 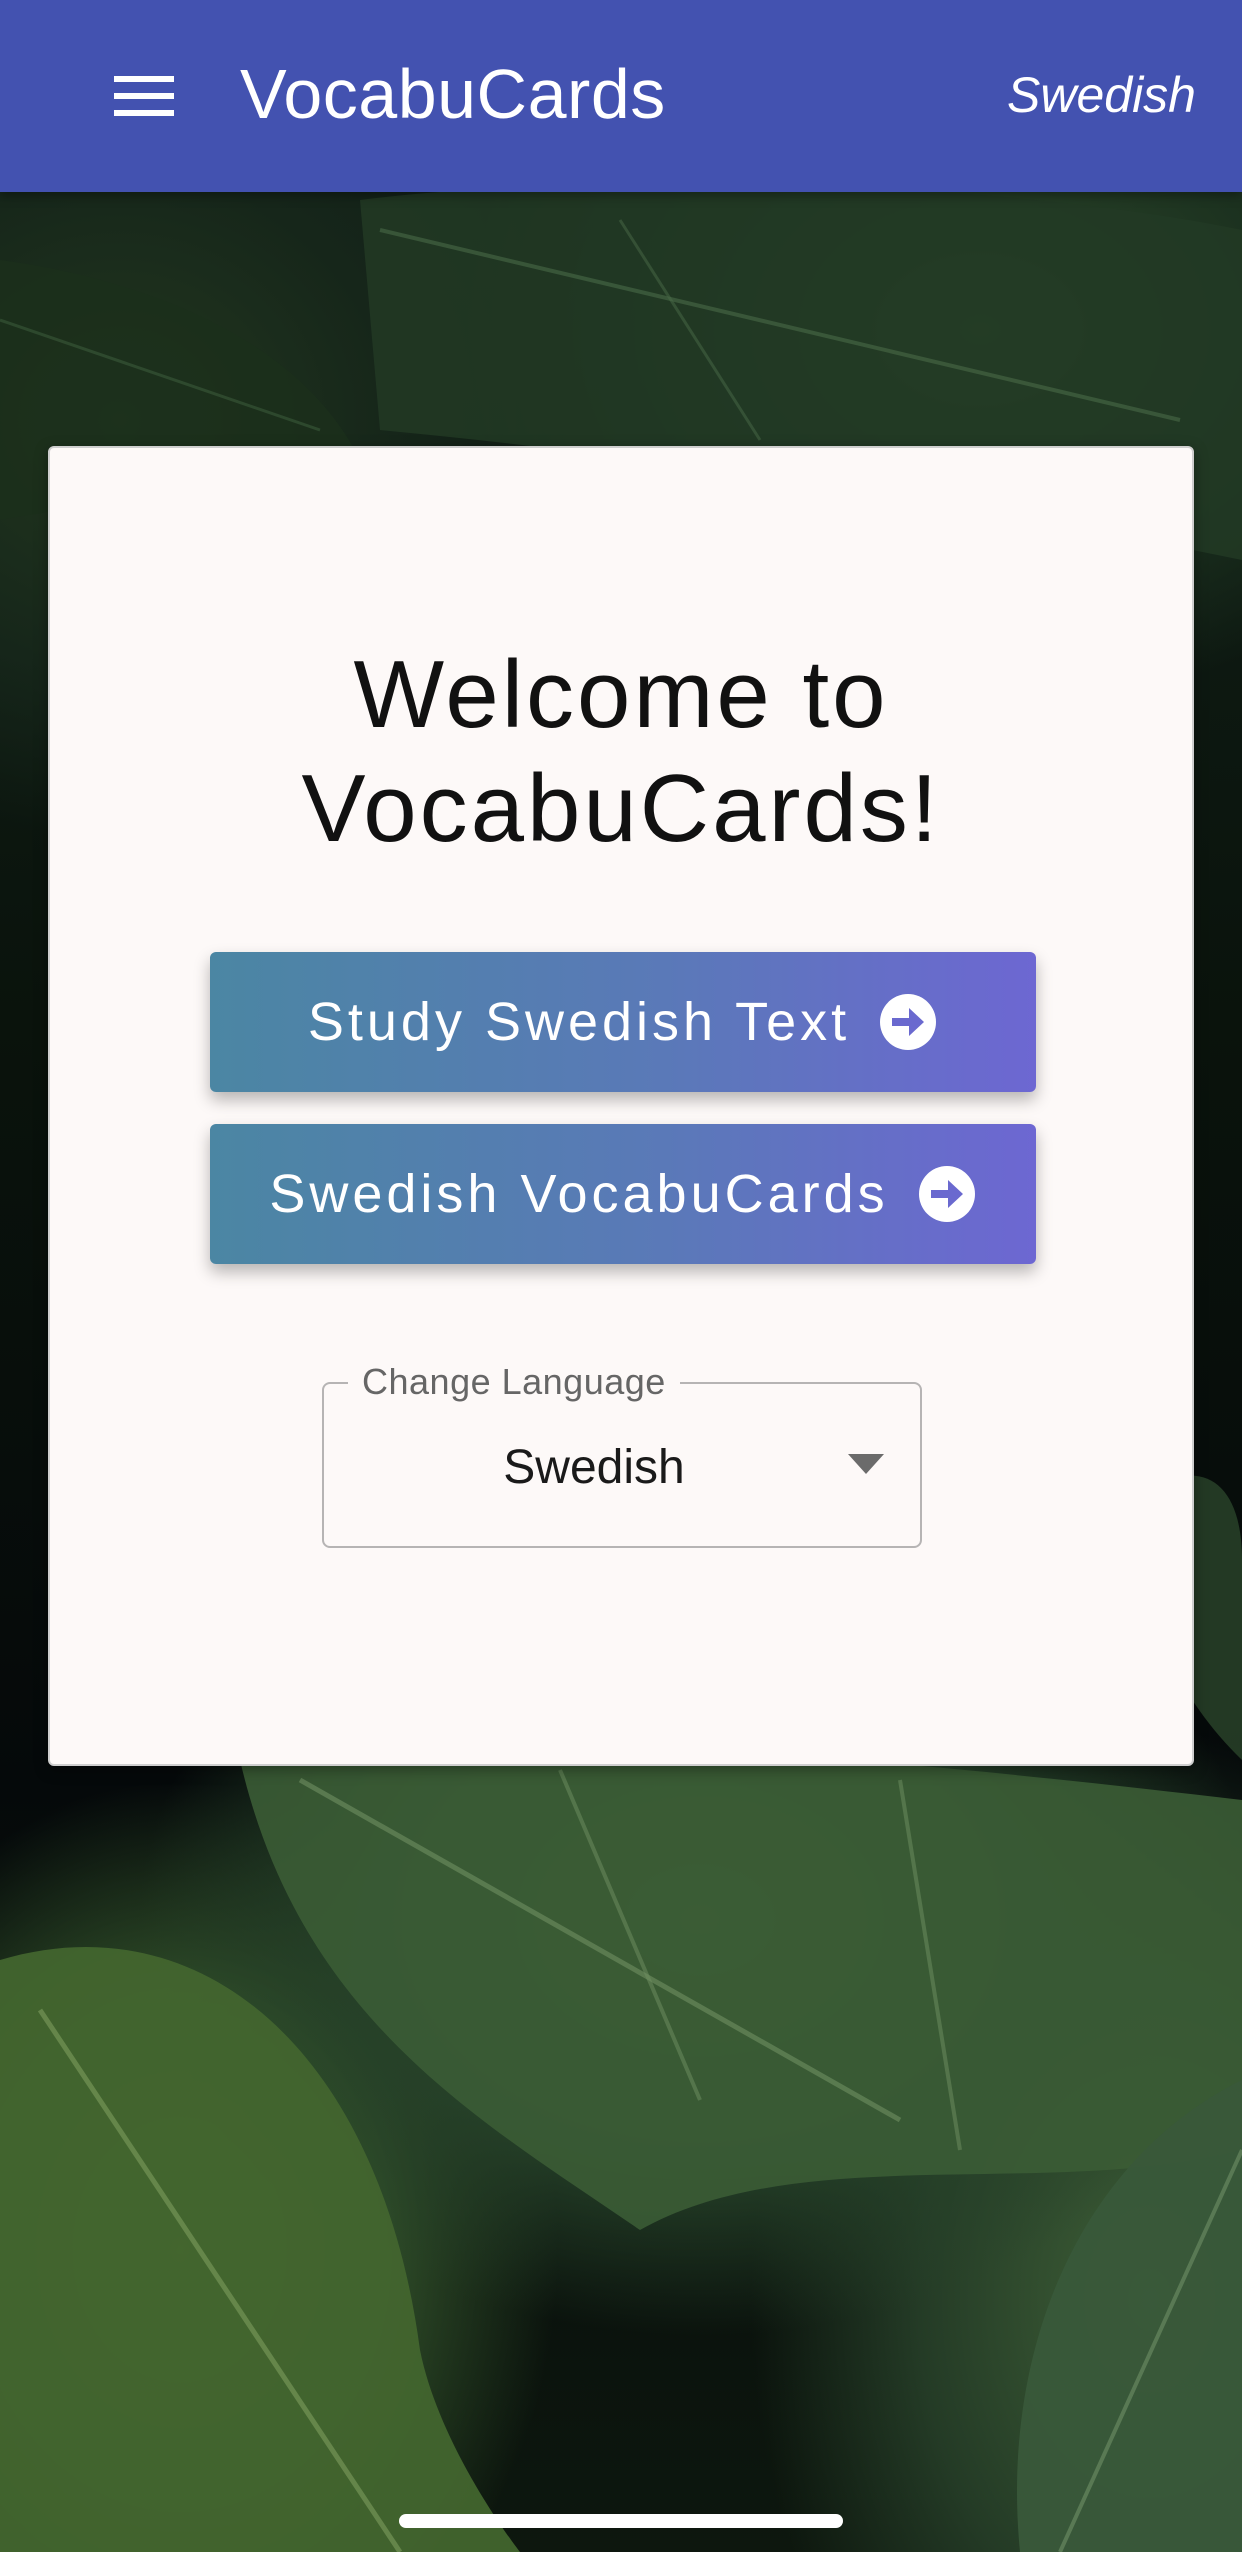 What do you see at coordinates (621, 694) in the screenshot?
I see `welcome-heading-line1: Welcome to` at bounding box center [621, 694].